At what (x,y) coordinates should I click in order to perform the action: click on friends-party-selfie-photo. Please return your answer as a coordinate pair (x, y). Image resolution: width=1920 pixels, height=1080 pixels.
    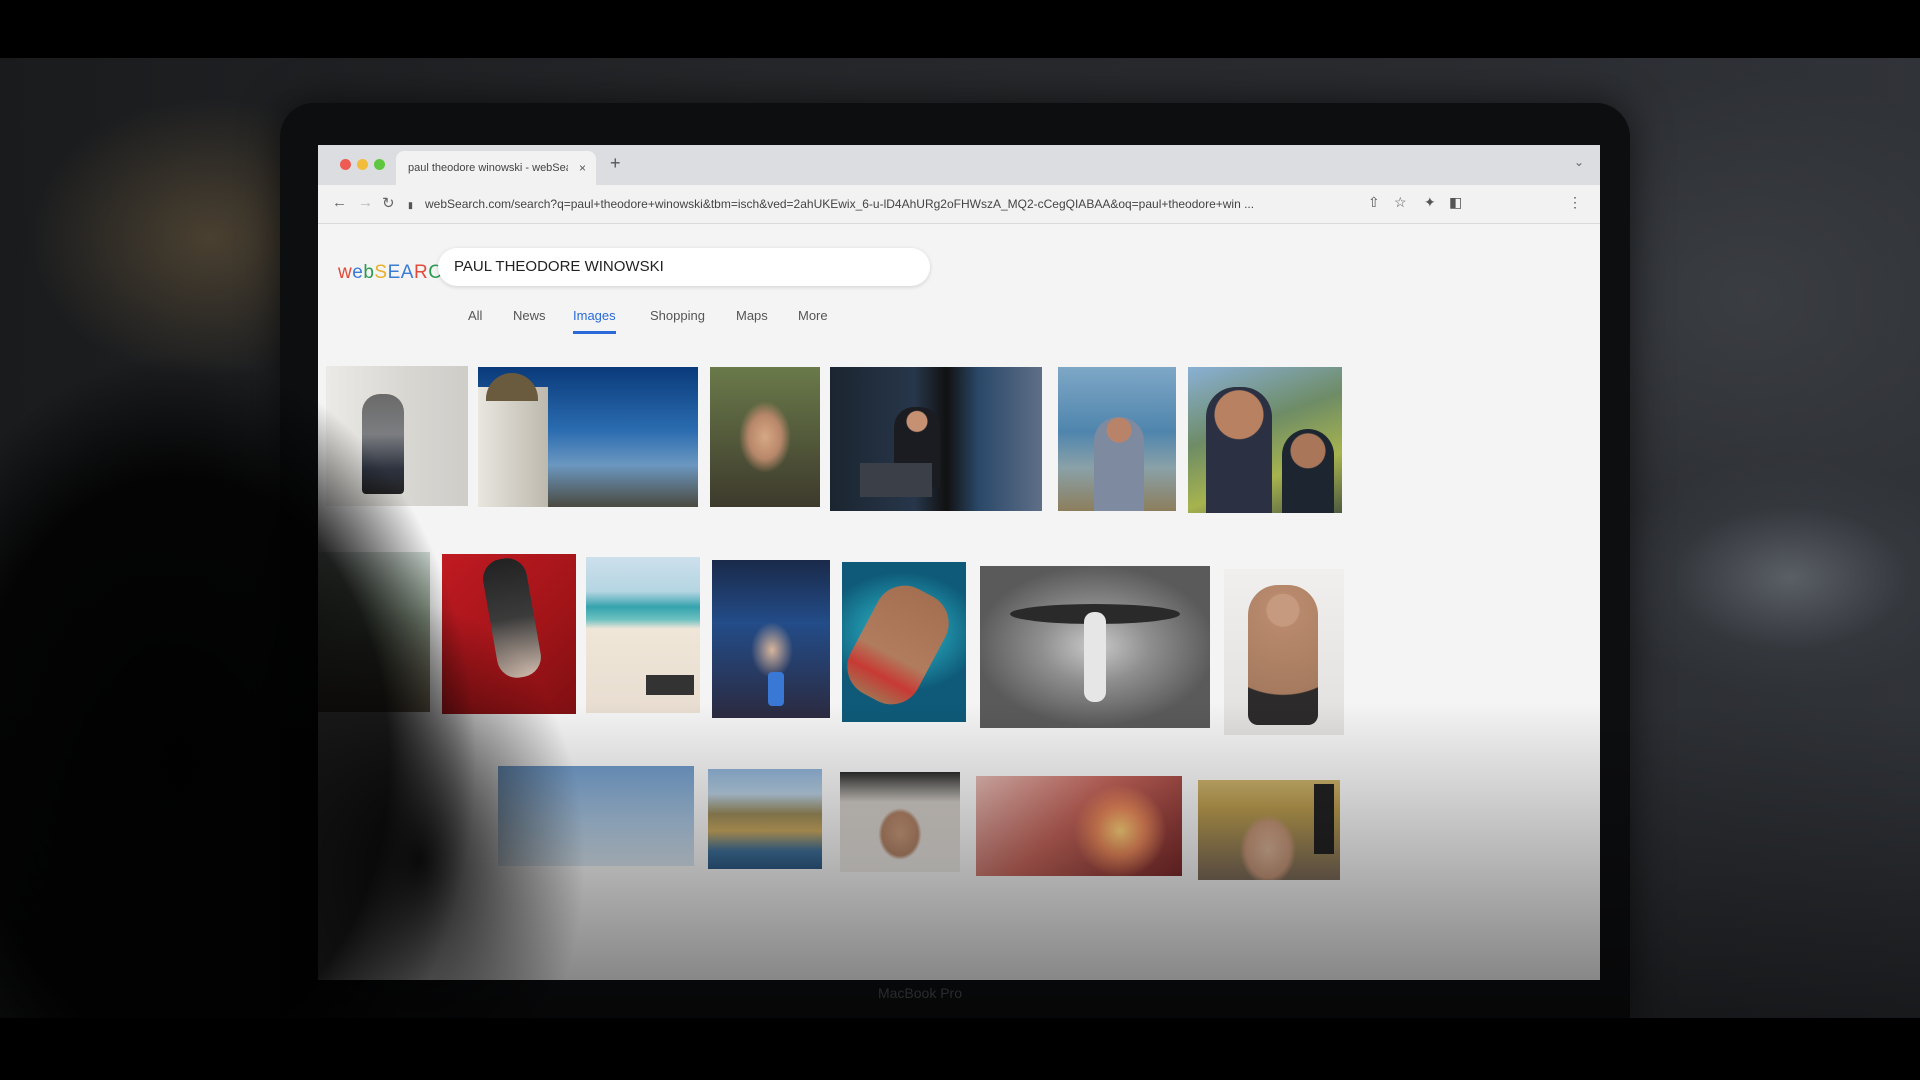
    Looking at the image, I should click on (771, 639).